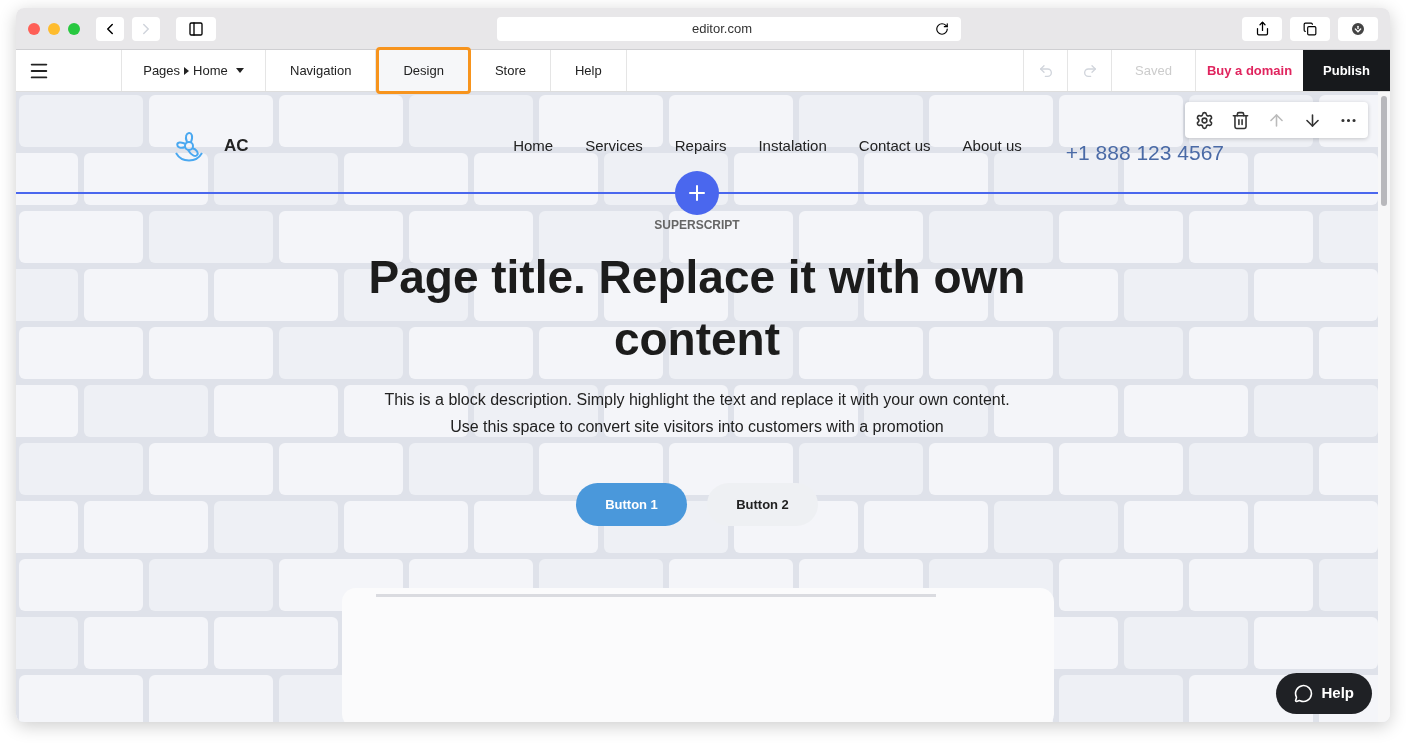 The image size is (1406, 746). Describe the element at coordinates (239, 70) in the screenshot. I see `caret-icon` at that location.